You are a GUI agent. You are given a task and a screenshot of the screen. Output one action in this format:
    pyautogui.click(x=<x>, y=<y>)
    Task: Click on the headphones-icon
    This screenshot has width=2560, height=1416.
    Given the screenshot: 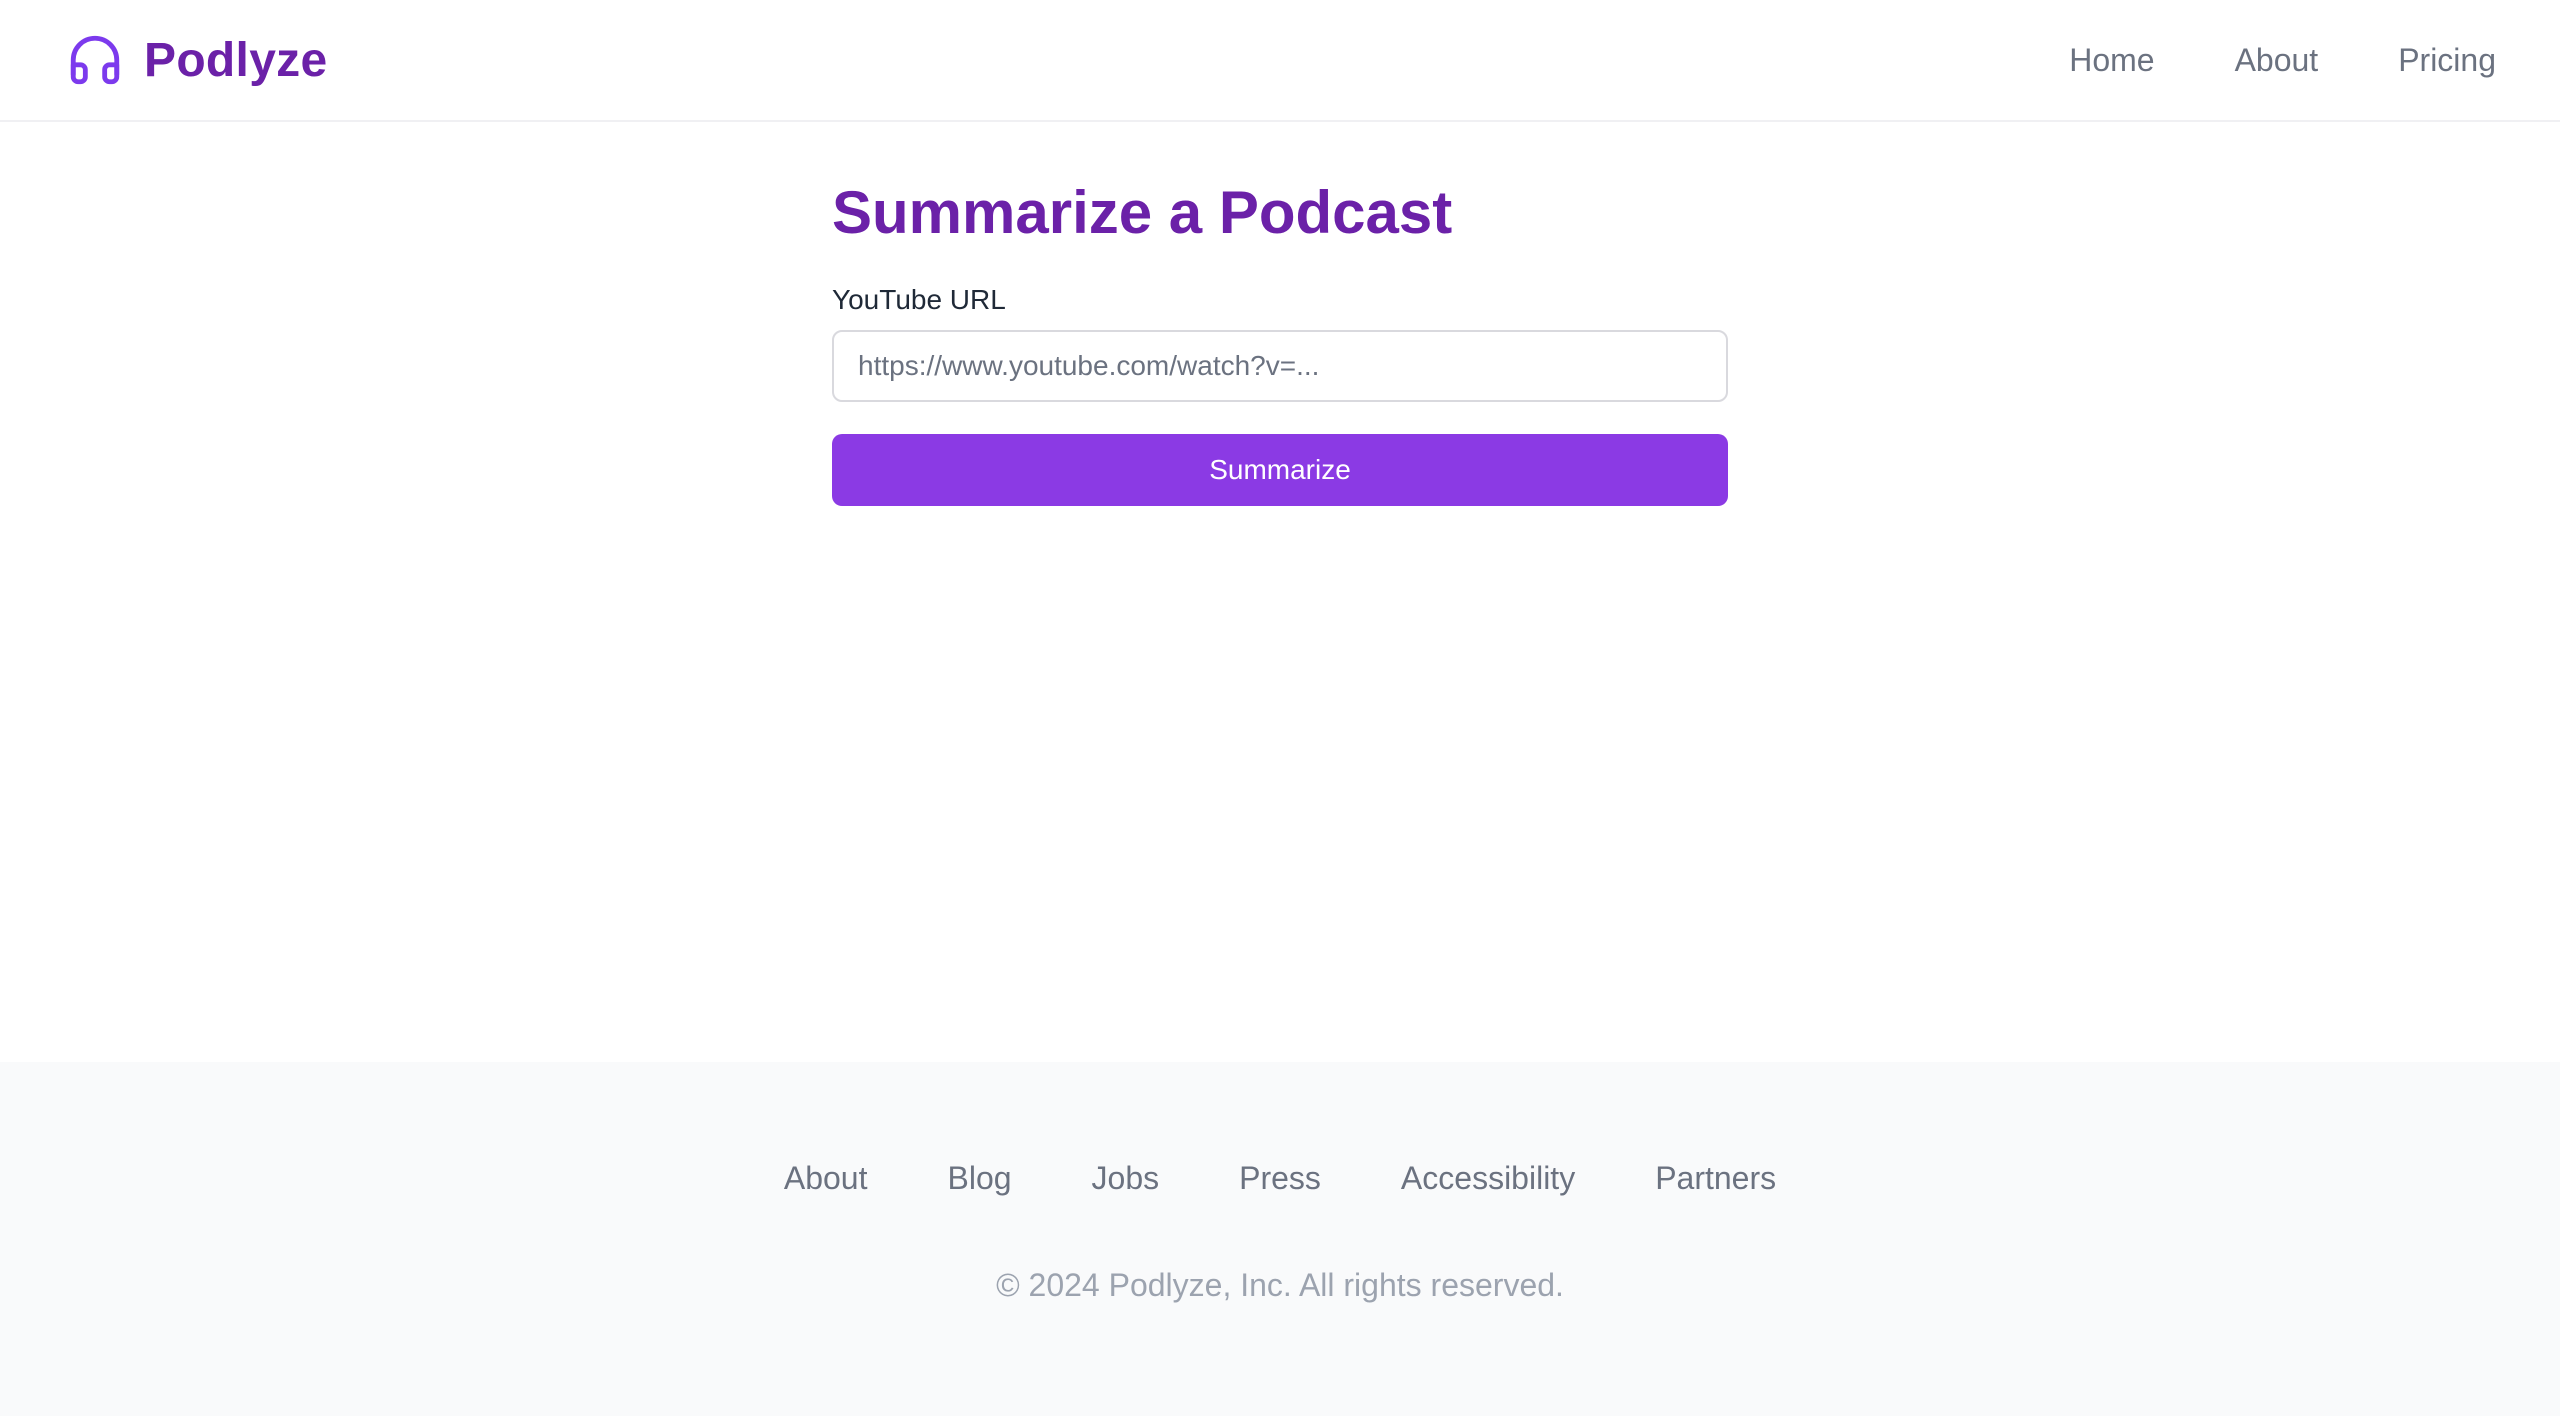 What is the action you would take?
    pyautogui.click(x=95, y=60)
    